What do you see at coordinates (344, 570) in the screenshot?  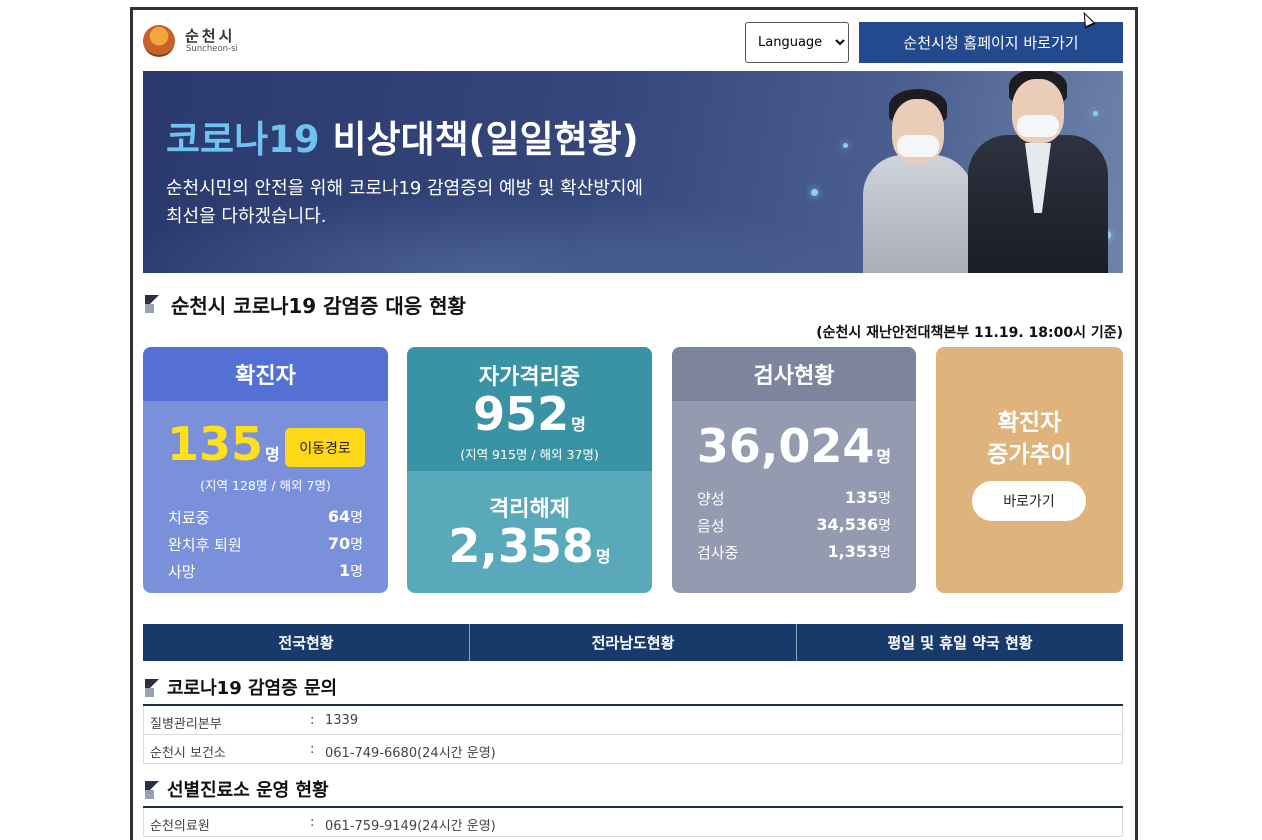 I see `row-number: 1` at bounding box center [344, 570].